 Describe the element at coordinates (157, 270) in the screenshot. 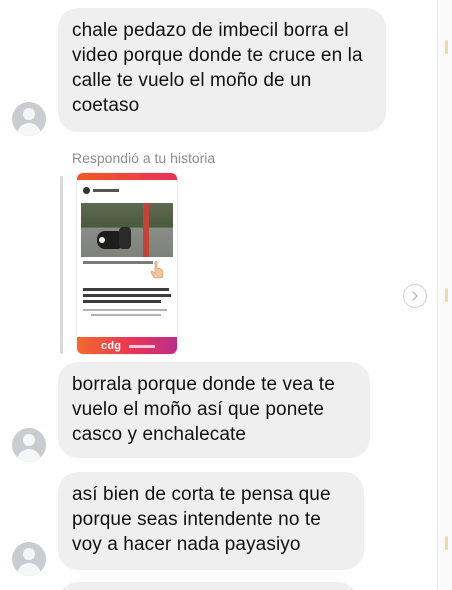

I see `pointing-hand-icon` at that location.